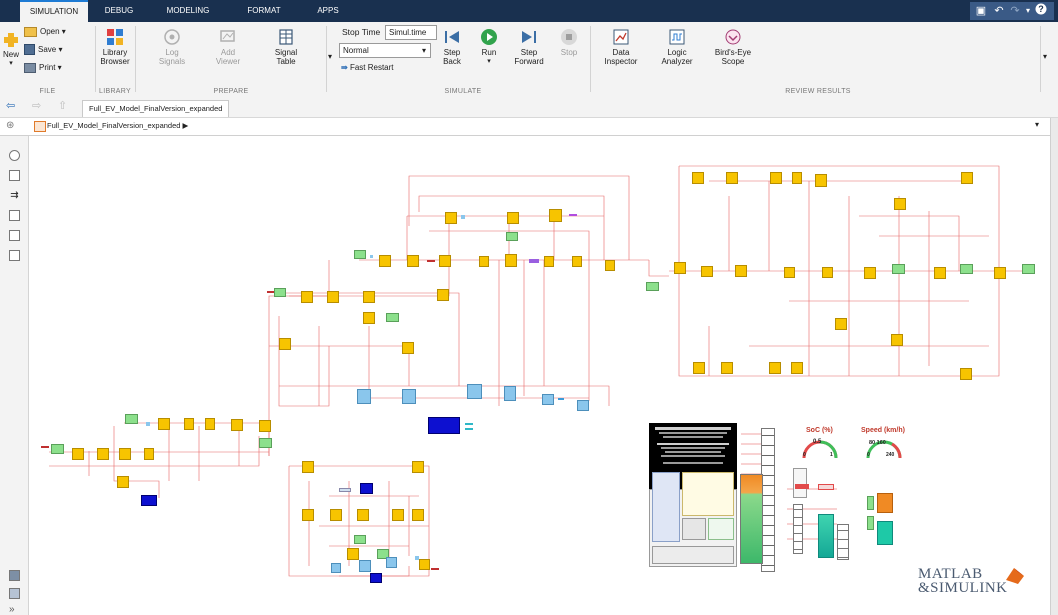 The width and height of the screenshot is (1058, 615). What do you see at coordinates (10, 105) in the screenshot?
I see `back-arrow-icon: ⇦` at bounding box center [10, 105].